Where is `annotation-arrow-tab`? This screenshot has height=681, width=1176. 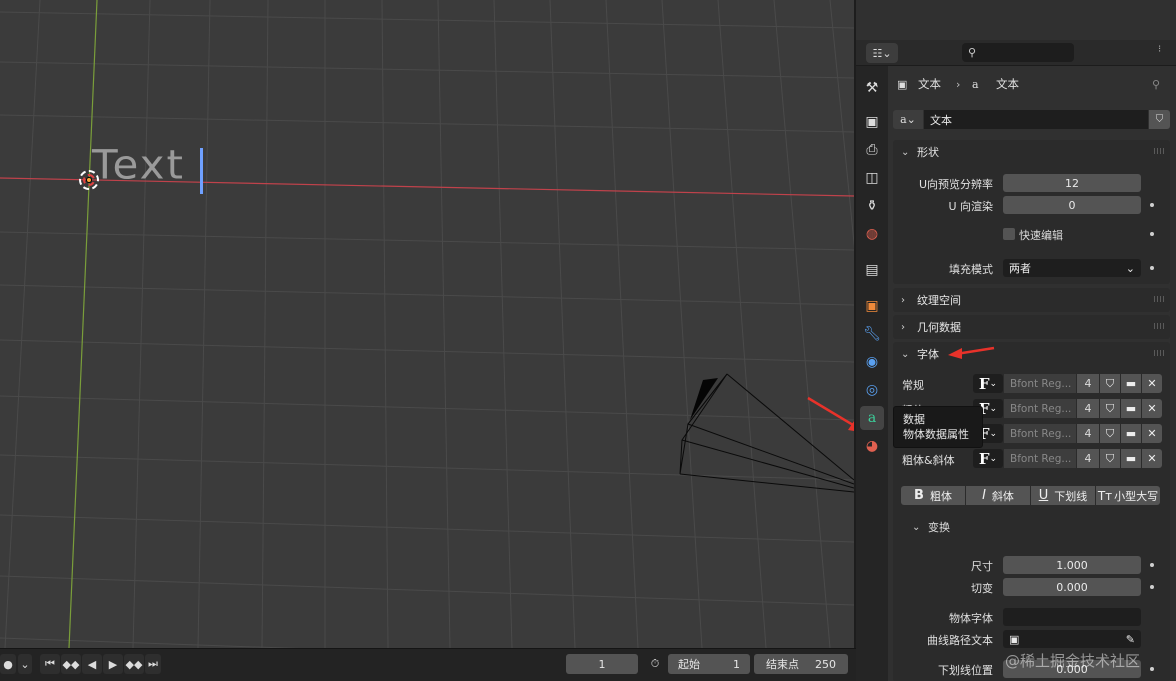 annotation-arrow-tab is located at coordinates (830, 413).